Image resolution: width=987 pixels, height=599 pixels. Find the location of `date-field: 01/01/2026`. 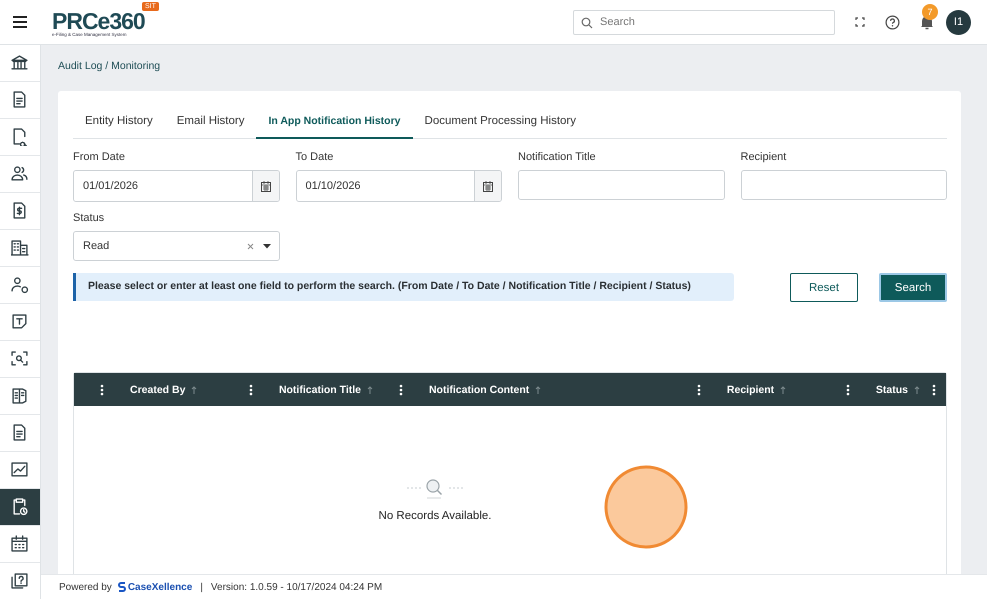

date-field: 01/01/2026 is located at coordinates (176, 186).